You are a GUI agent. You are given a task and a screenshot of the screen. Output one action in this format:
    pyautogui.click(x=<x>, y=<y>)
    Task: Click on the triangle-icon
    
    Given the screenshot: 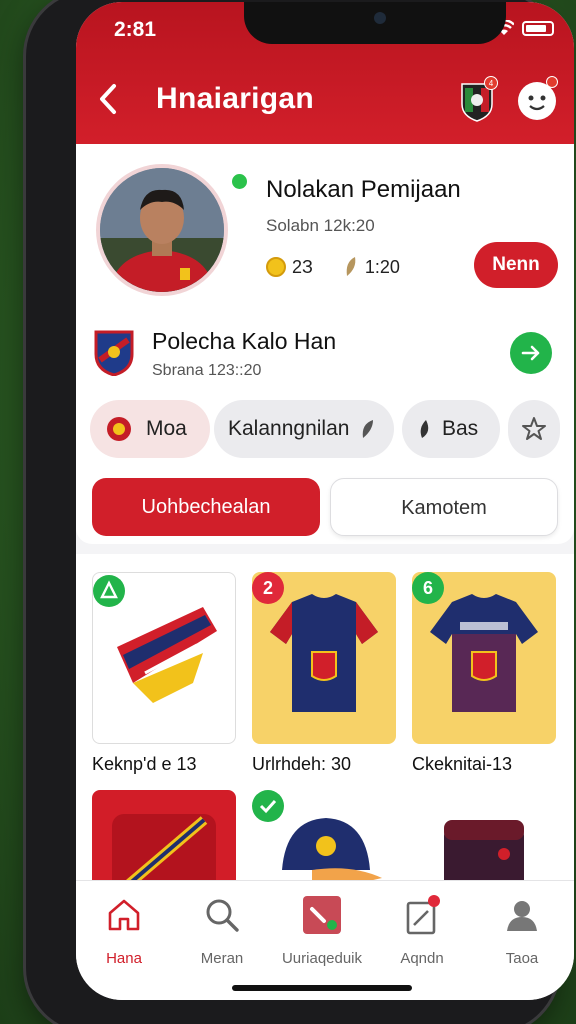 What is the action you would take?
    pyautogui.click(x=109, y=589)
    